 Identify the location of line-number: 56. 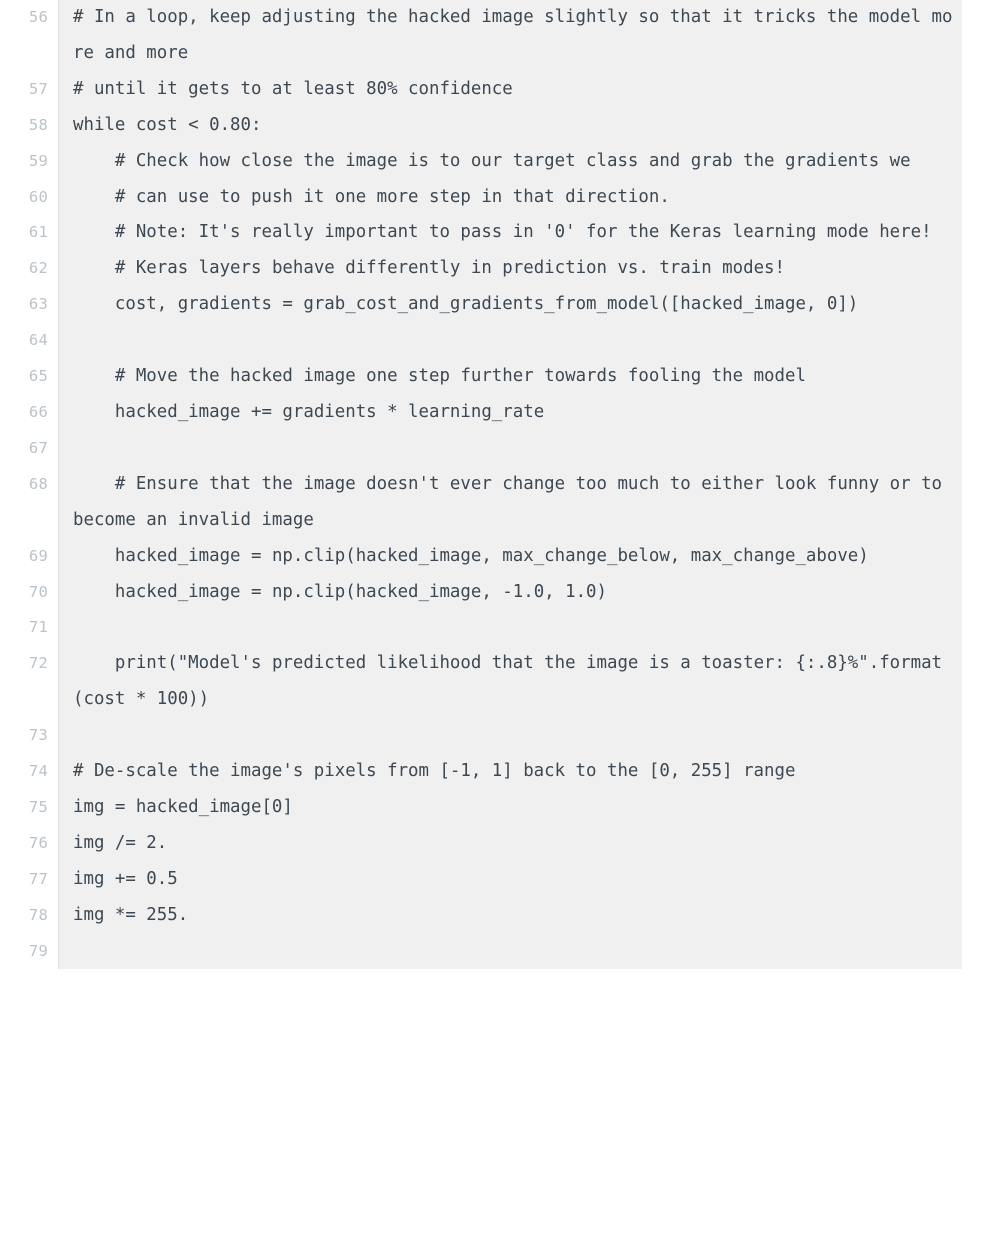
(29, 36).